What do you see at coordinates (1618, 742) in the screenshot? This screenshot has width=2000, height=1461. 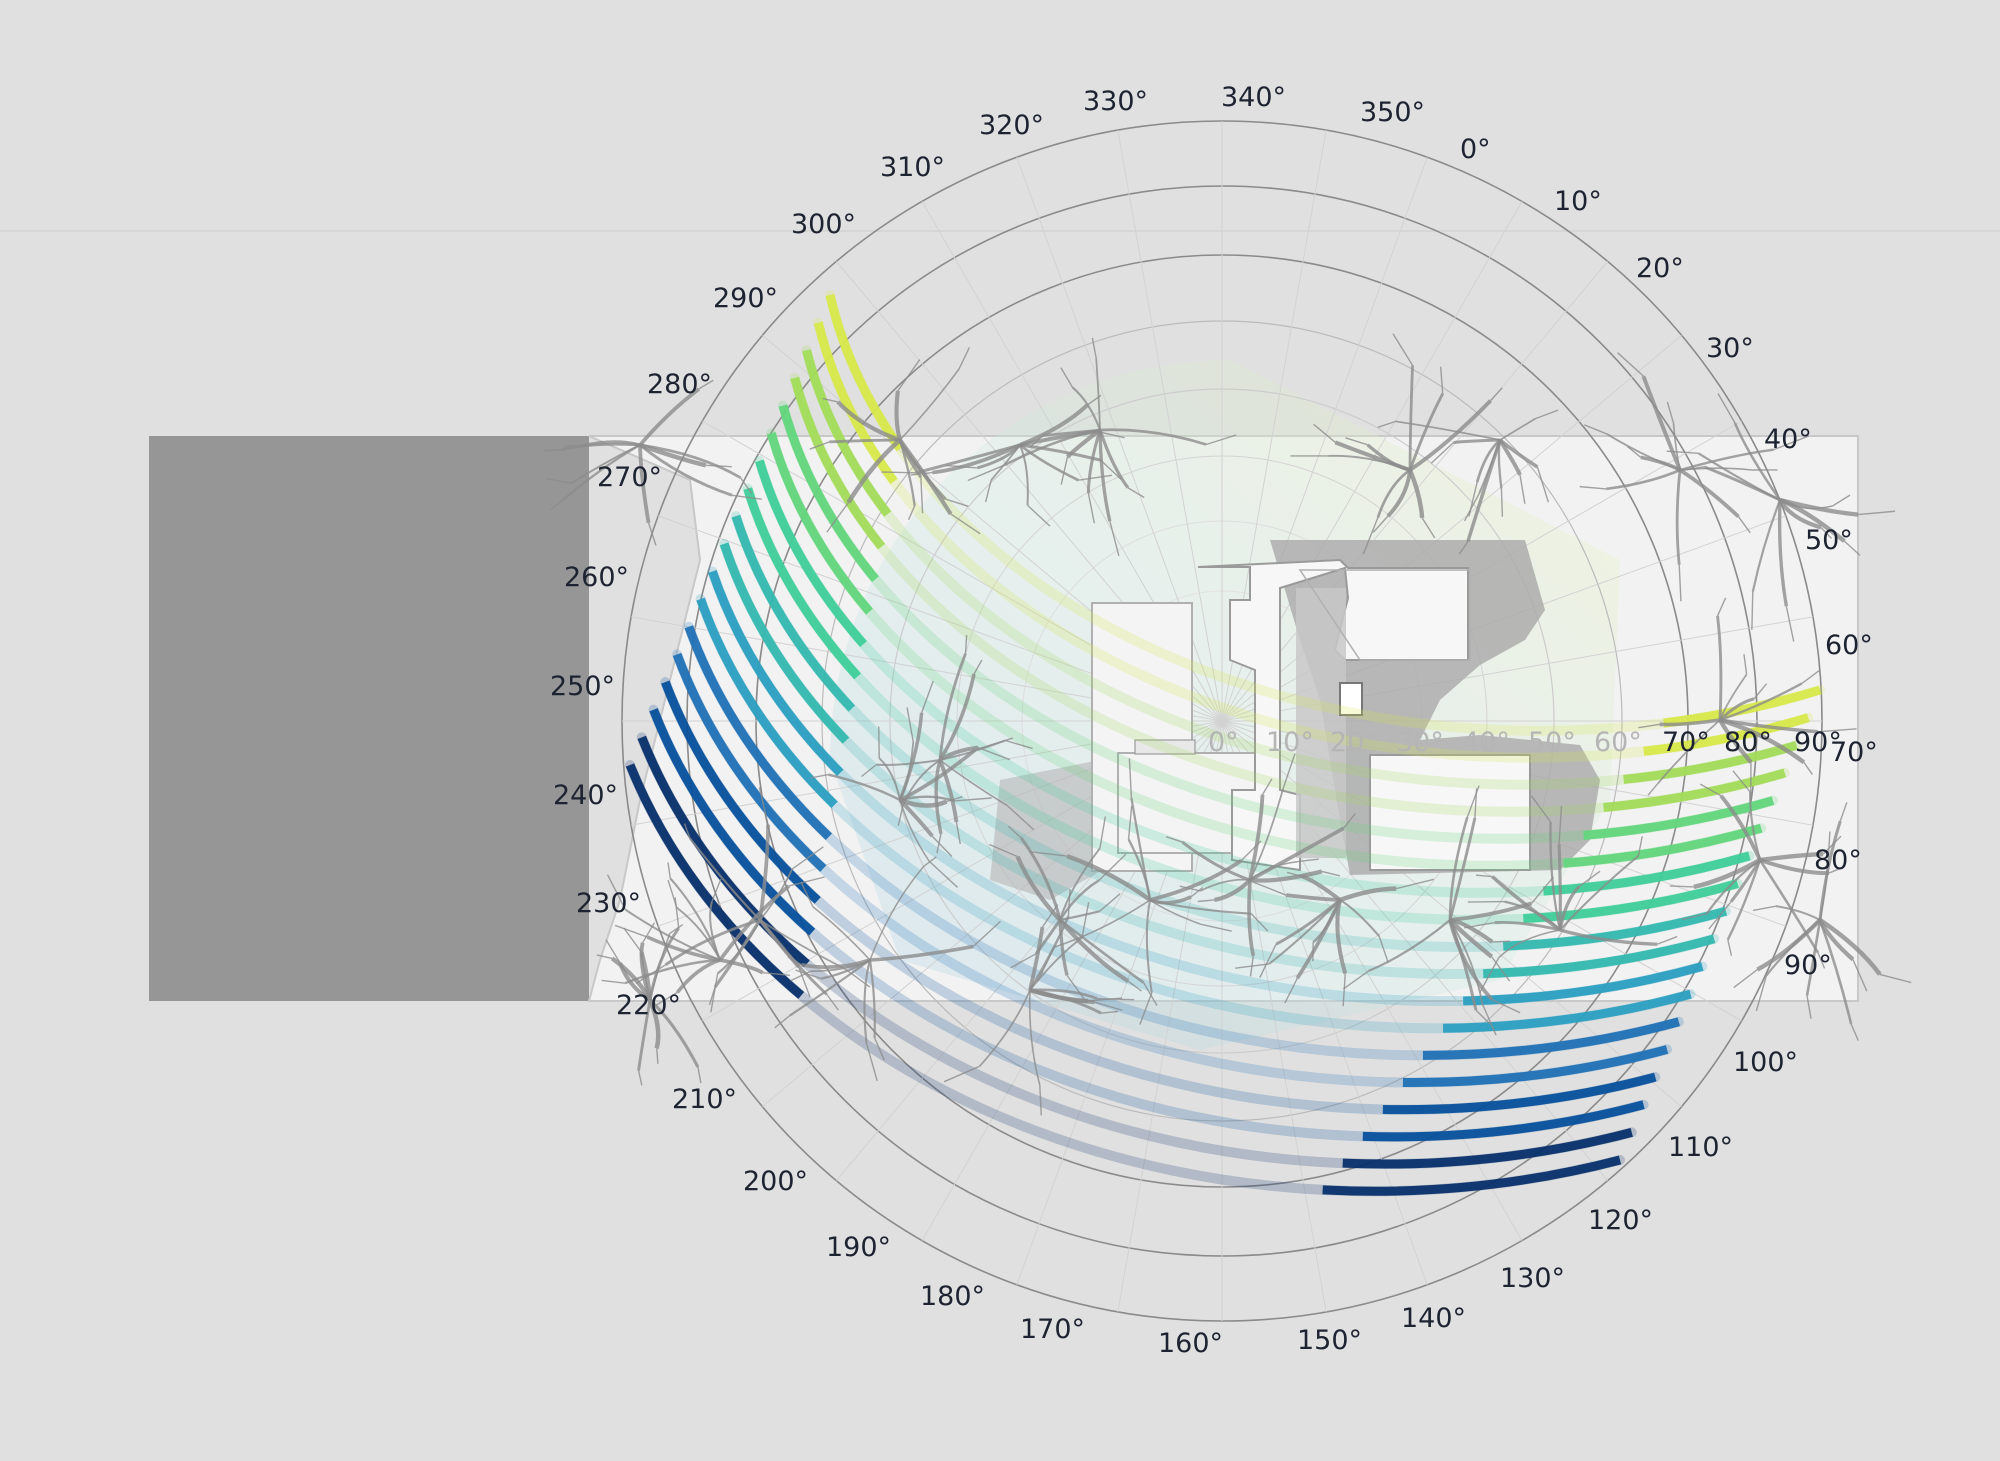 I see `inner-label: 60°` at bounding box center [1618, 742].